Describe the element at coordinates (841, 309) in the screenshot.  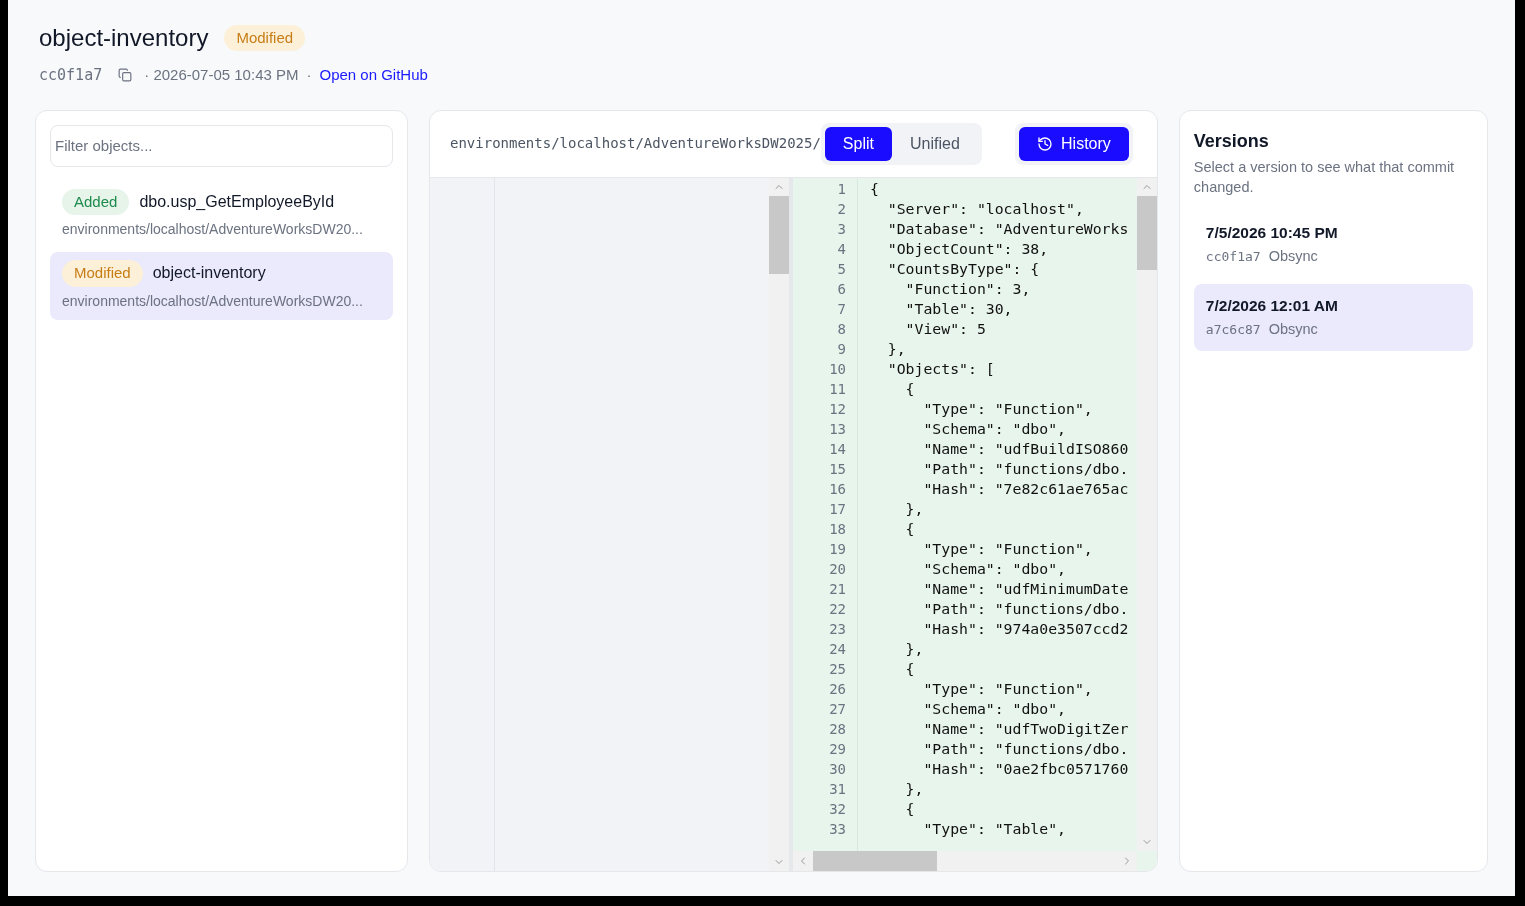
I see `line-number: 7` at that location.